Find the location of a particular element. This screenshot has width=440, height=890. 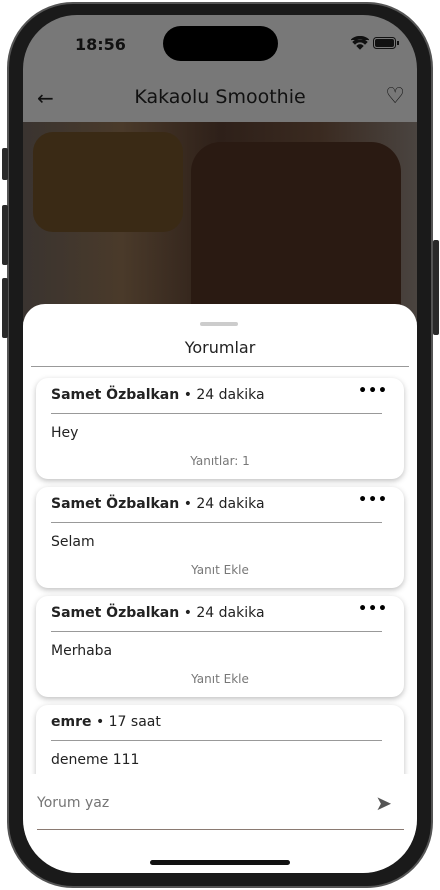

comment-card: emre • 17 saat deneme 111 is located at coordinates (220, 739).